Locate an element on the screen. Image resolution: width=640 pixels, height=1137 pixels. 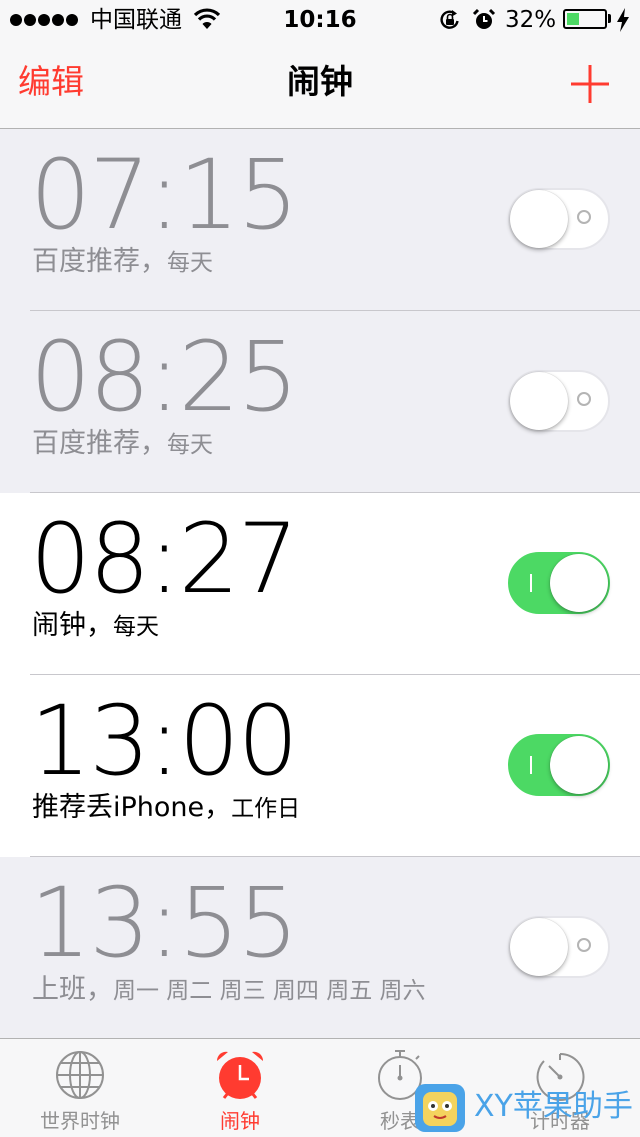
alarm-icon is located at coordinates (484, 18).